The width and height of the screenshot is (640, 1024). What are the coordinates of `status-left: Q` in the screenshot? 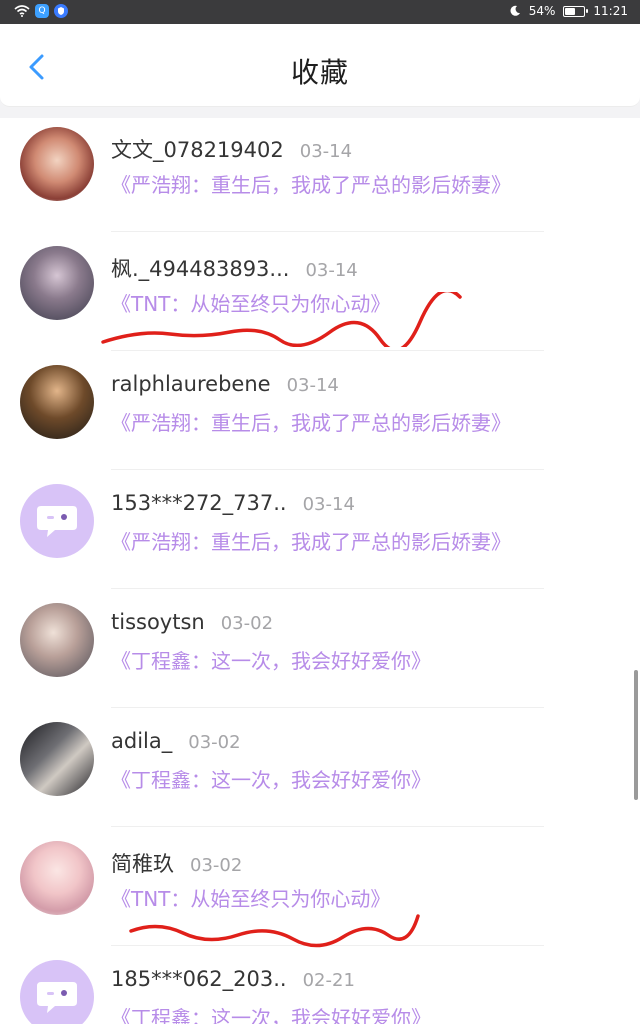 It's located at (41, 11).